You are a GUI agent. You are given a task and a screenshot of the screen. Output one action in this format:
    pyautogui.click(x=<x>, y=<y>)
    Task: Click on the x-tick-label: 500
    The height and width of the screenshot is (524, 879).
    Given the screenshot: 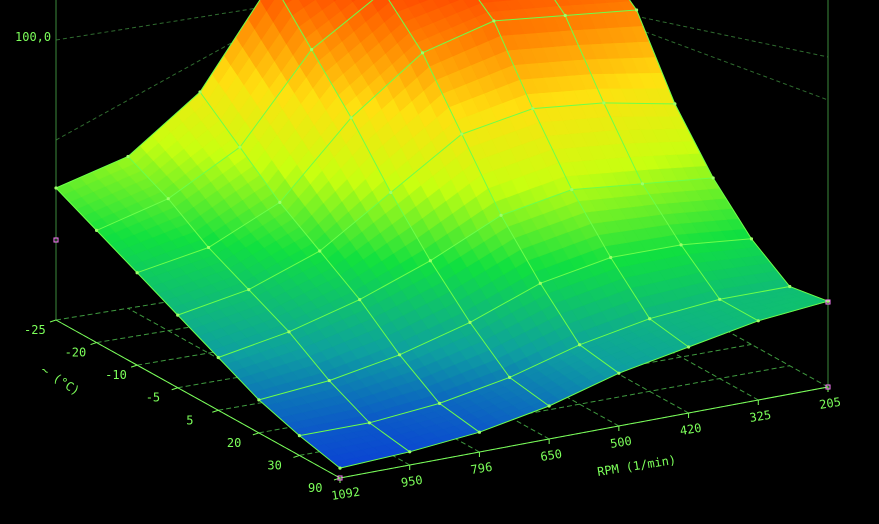 What is the action you would take?
    pyautogui.click(x=621, y=442)
    